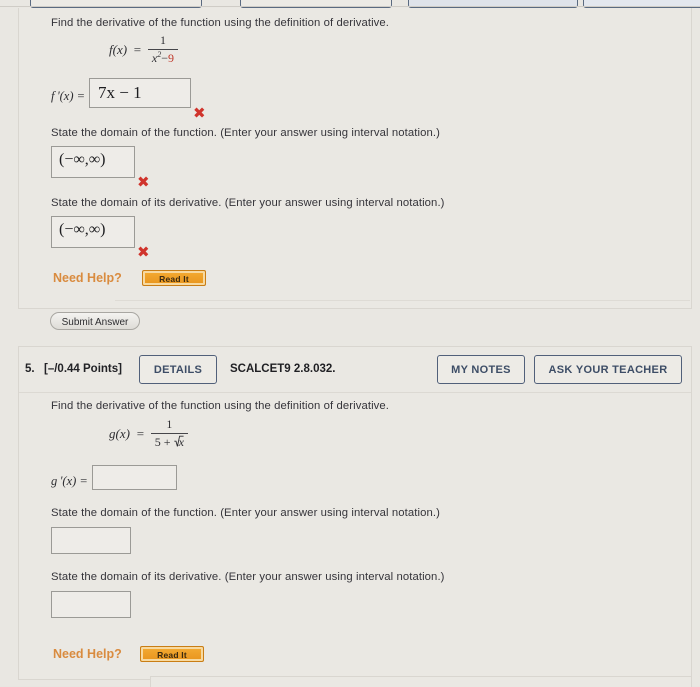  Describe the element at coordinates (143, 51) in the screenshot. I see `question-4-function: f(x) = 1 x2−9` at that location.